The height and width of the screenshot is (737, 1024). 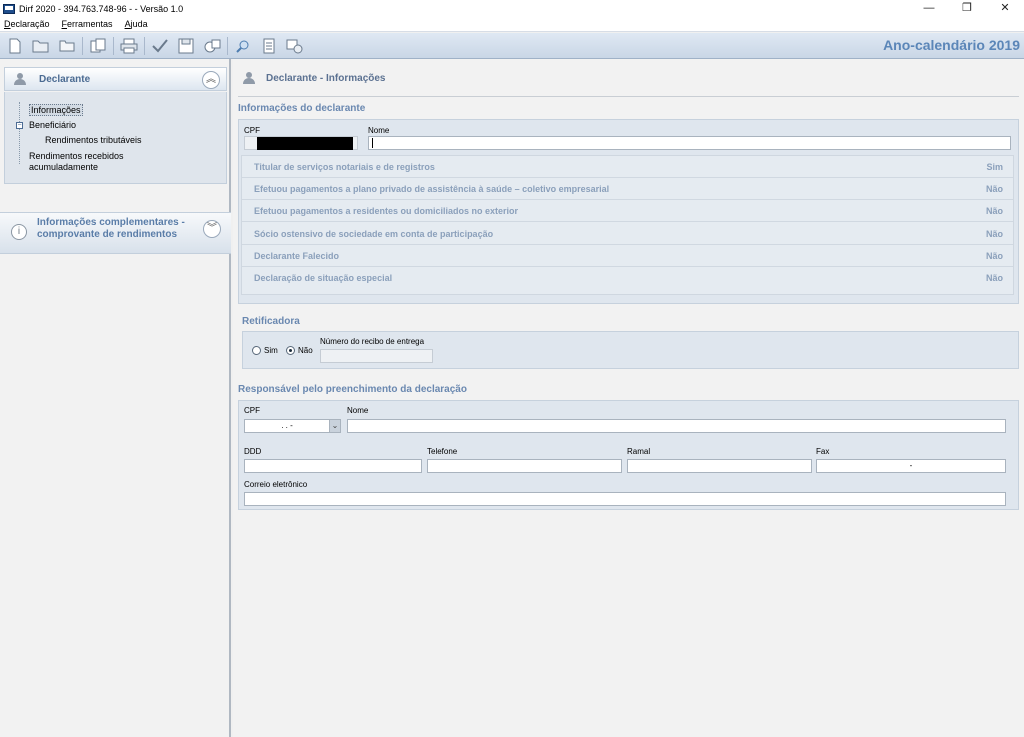 What do you see at coordinates (93, 140) in the screenshot?
I see `tree-item-rendimentos-tributaveis: Rendimentos tributáveis` at bounding box center [93, 140].